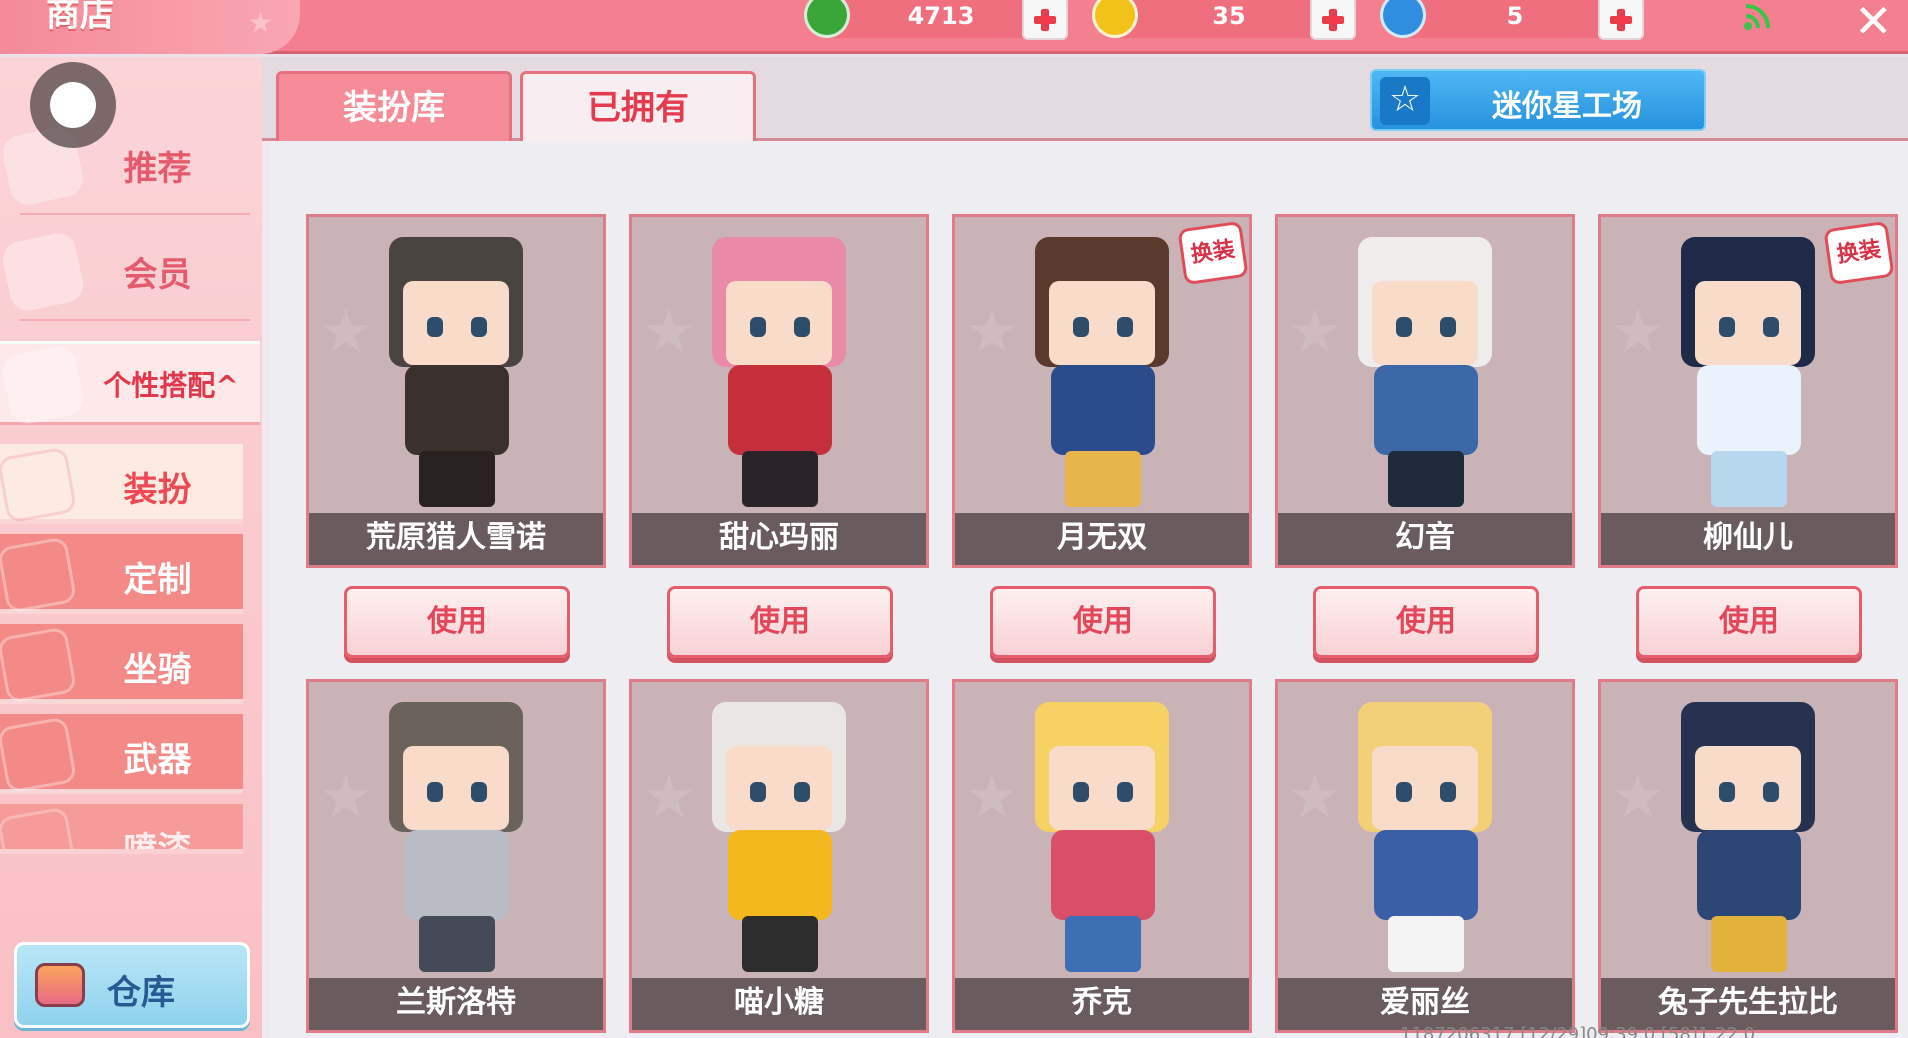 The image size is (1908, 1038). Describe the element at coordinates (157, 275) in the screenshot. I see `sidebar-item-label: 会员` at that location.